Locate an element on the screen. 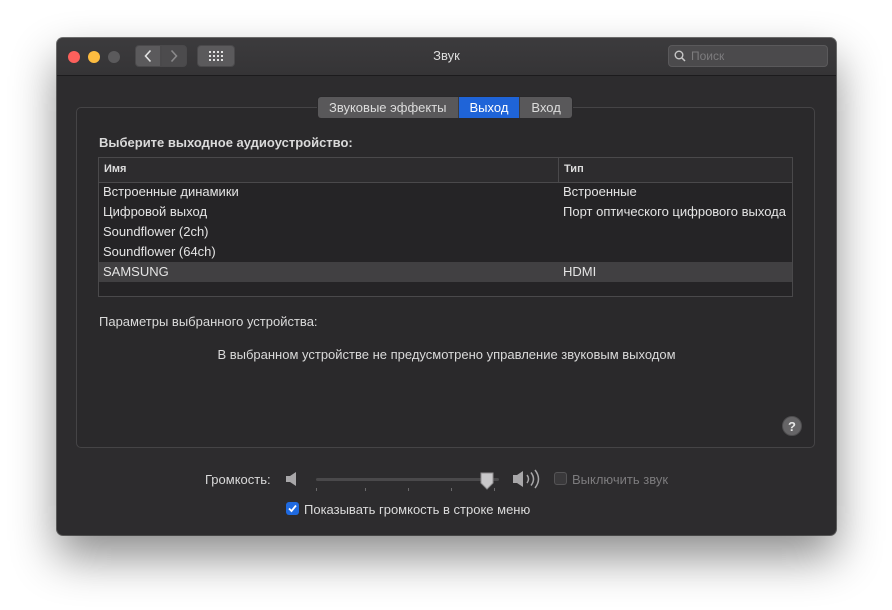 The width and height of the screenshot is (892, 610). device-name: SAMSUNG is located at coordinates (136, 271).